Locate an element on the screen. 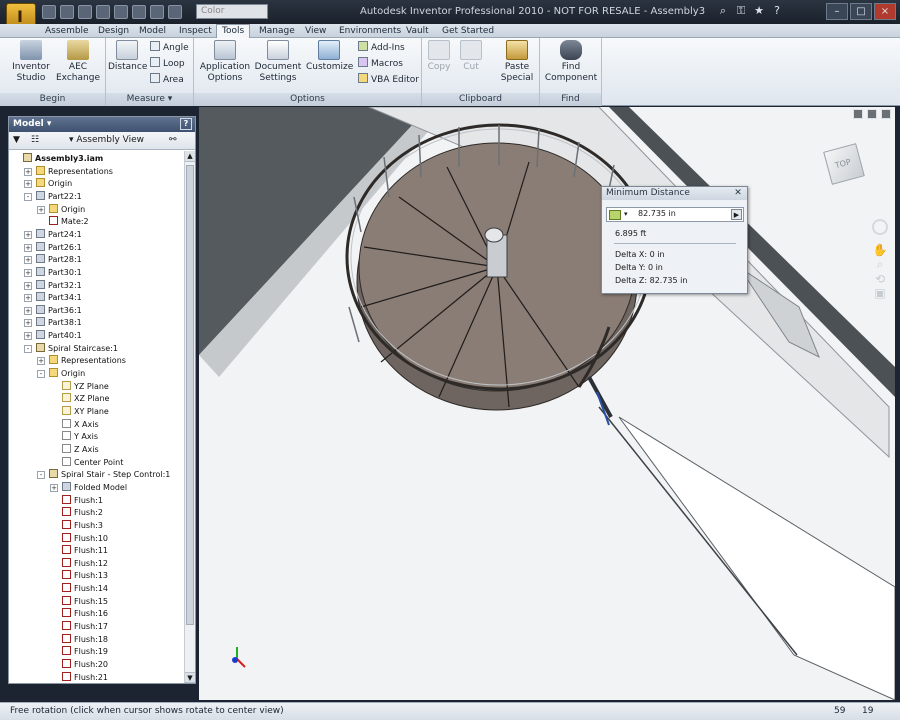 Image resolution: width=900 pixels, height=720 pixels. tree-node: Flush:15 is located at coordinates (85, 601).